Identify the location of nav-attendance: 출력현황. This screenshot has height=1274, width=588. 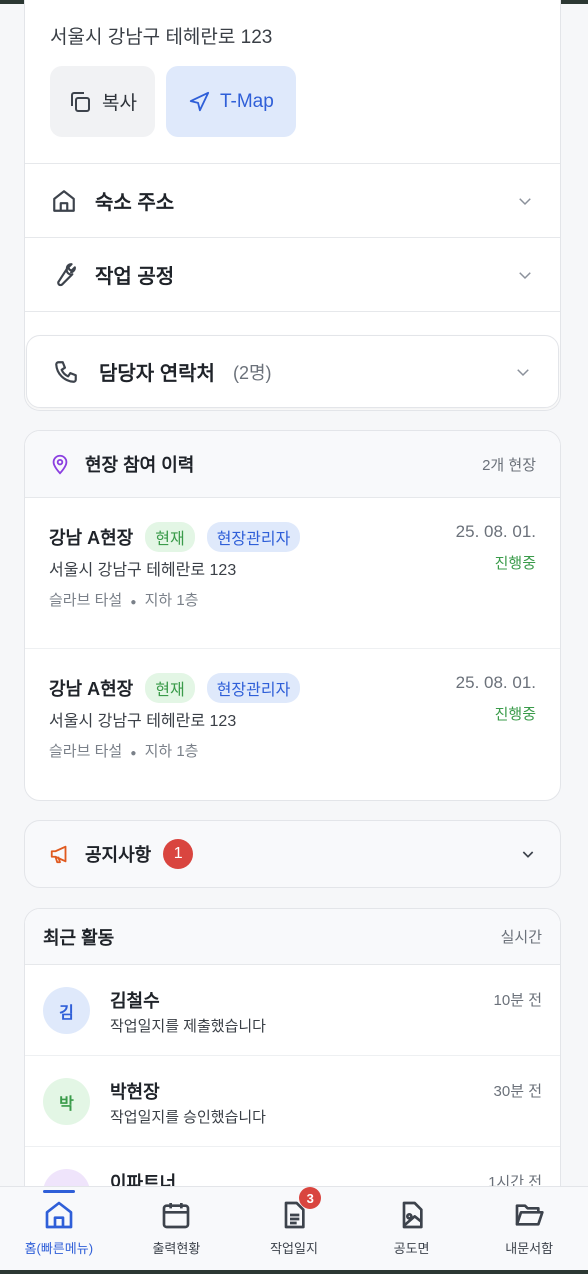
(177, 1228).